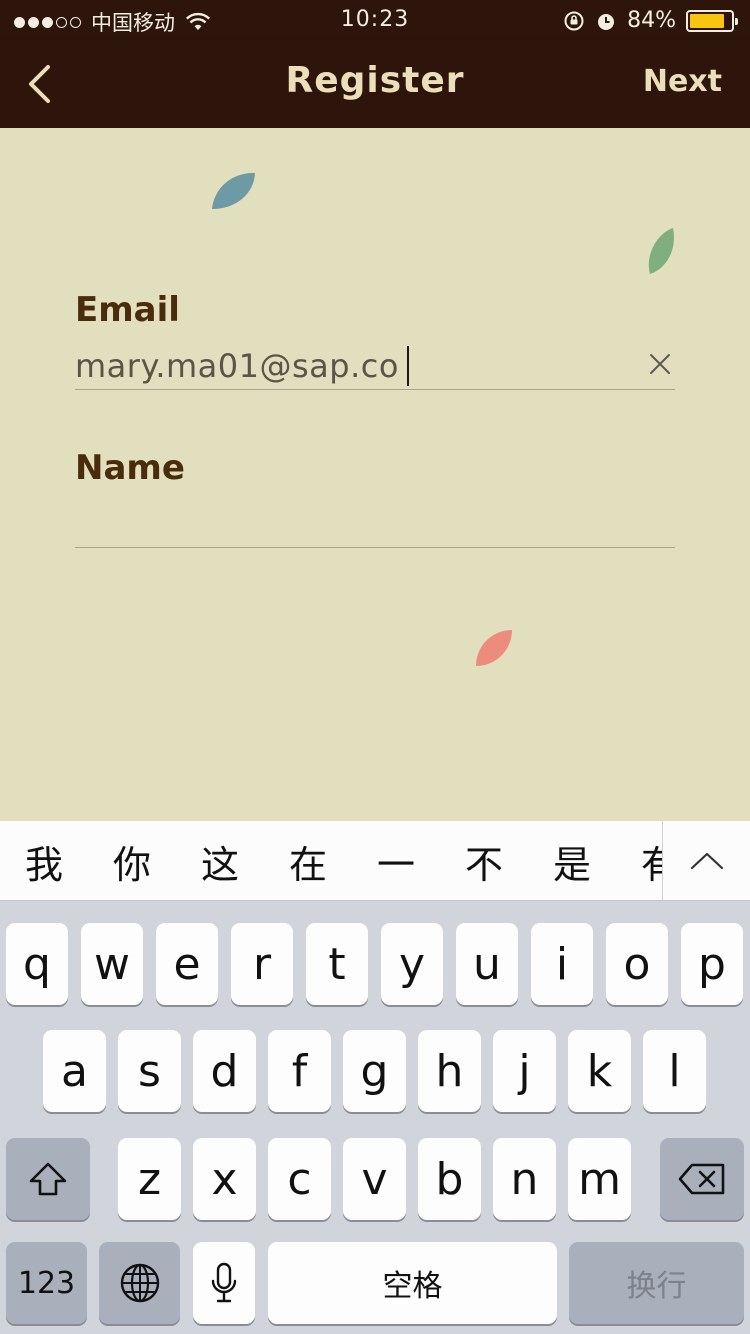 The height and width of the screenshot is (1334, 750). I want to click on alarm-icon, so click(606, 21).